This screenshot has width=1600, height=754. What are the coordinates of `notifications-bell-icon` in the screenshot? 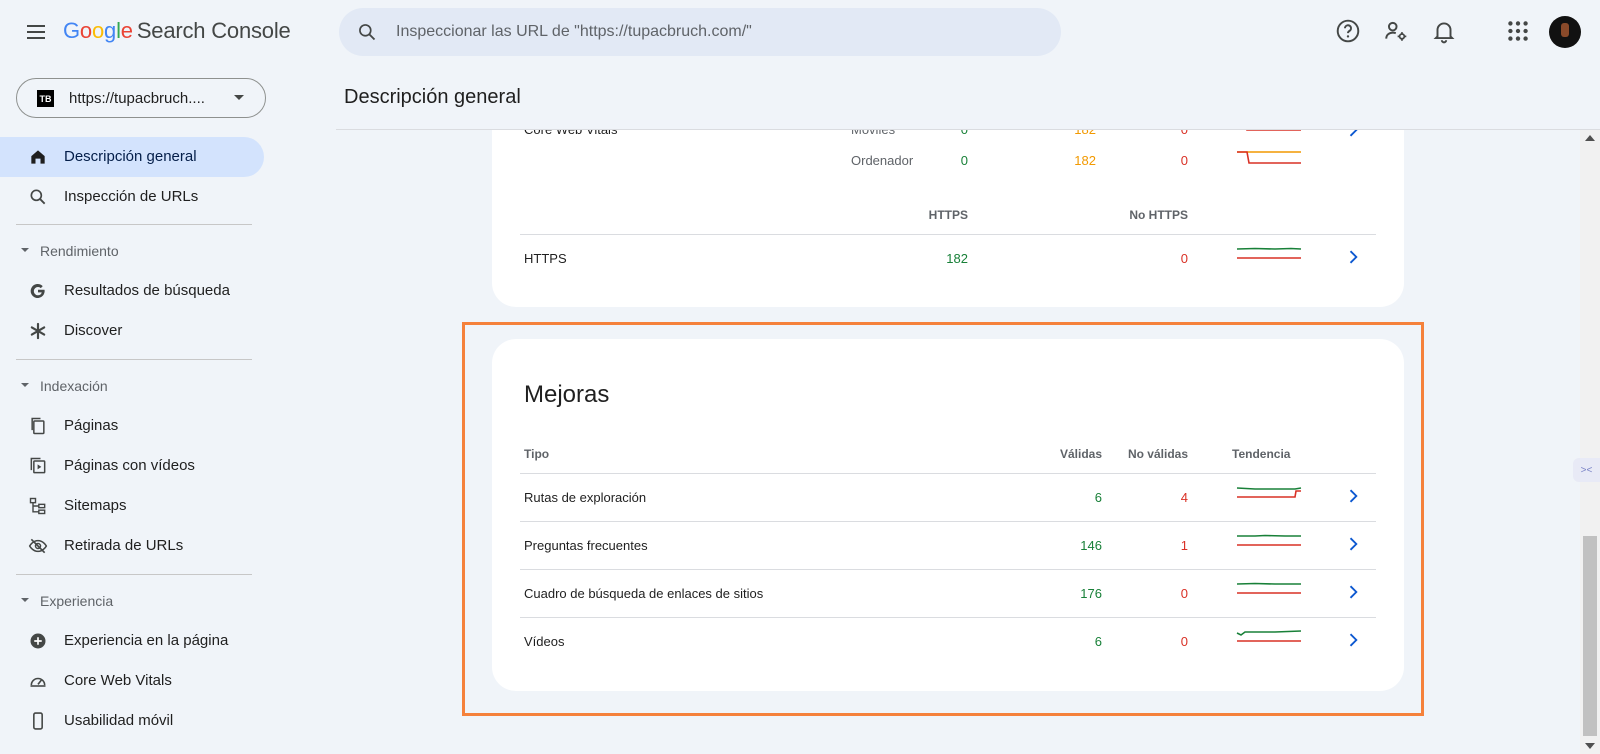 It's located at (1444, 31).